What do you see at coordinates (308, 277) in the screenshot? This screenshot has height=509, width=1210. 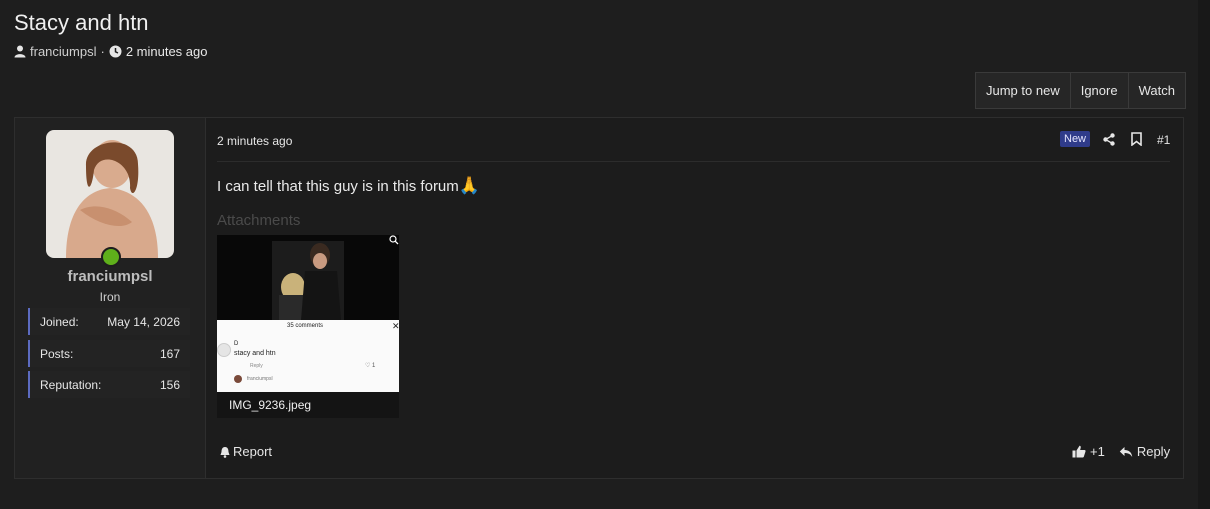 I see `attachment-photo` at bounding box center [308, 277].